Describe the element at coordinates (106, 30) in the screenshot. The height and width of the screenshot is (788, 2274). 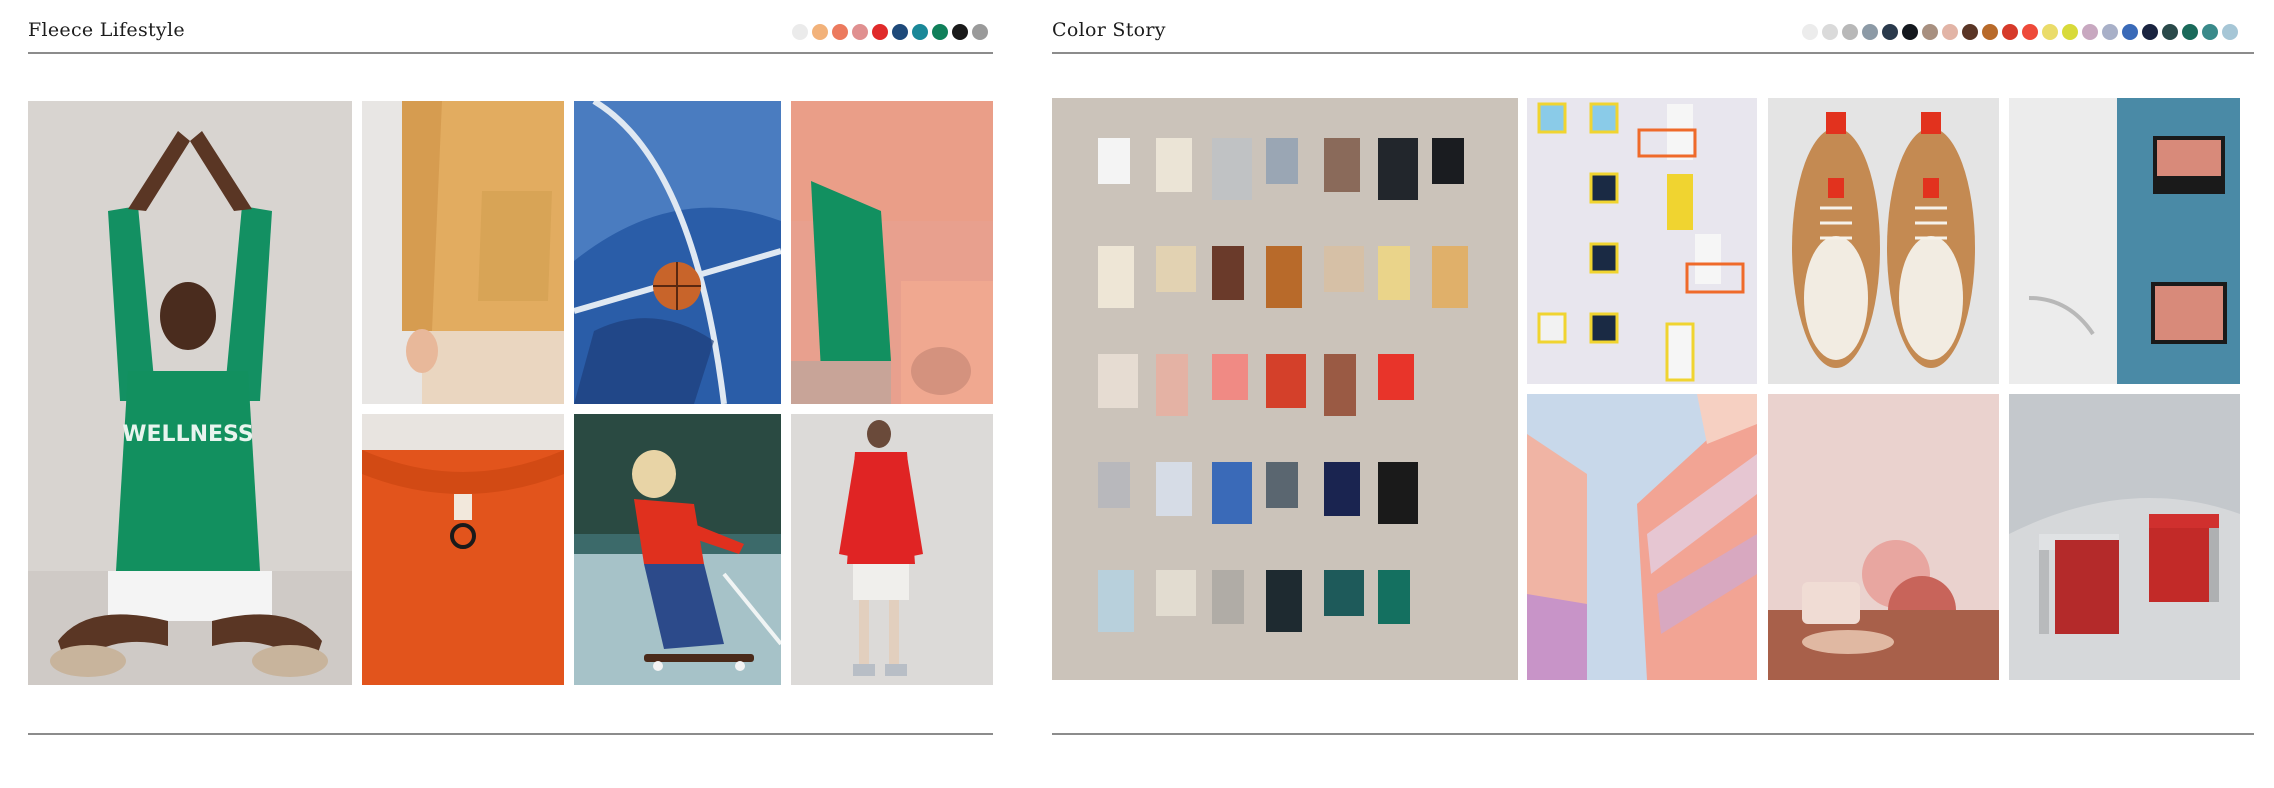
I see `fleece-lifestyle-title: Fleece Lifestyle` at that location.